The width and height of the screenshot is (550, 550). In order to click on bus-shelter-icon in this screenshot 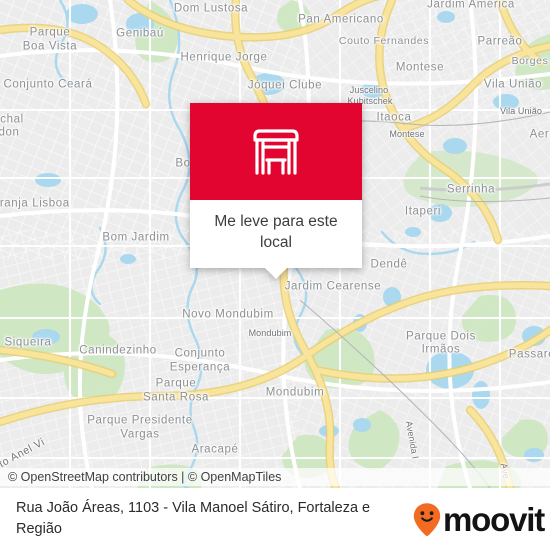, I will do `click(276, 151)`.